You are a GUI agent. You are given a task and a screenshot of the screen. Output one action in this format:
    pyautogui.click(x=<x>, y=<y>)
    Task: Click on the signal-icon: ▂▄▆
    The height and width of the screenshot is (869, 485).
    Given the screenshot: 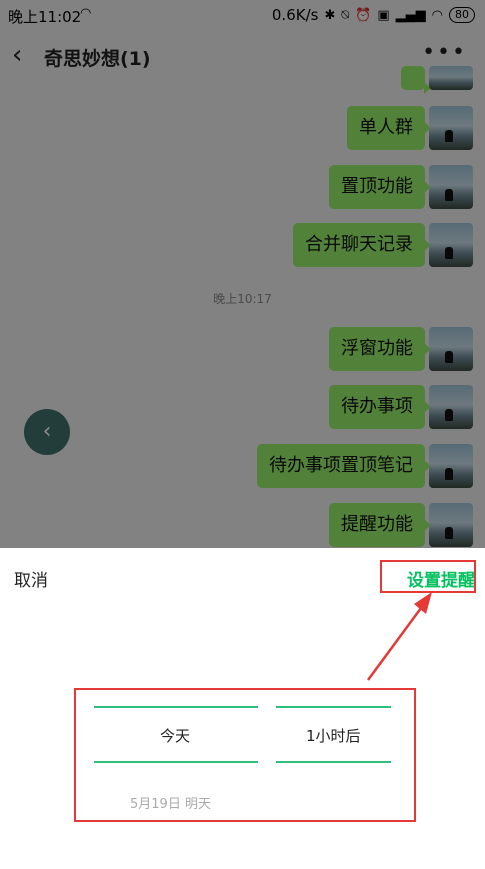 What is the action you would take?
    pyautogui.click(x=410, y=15)
    